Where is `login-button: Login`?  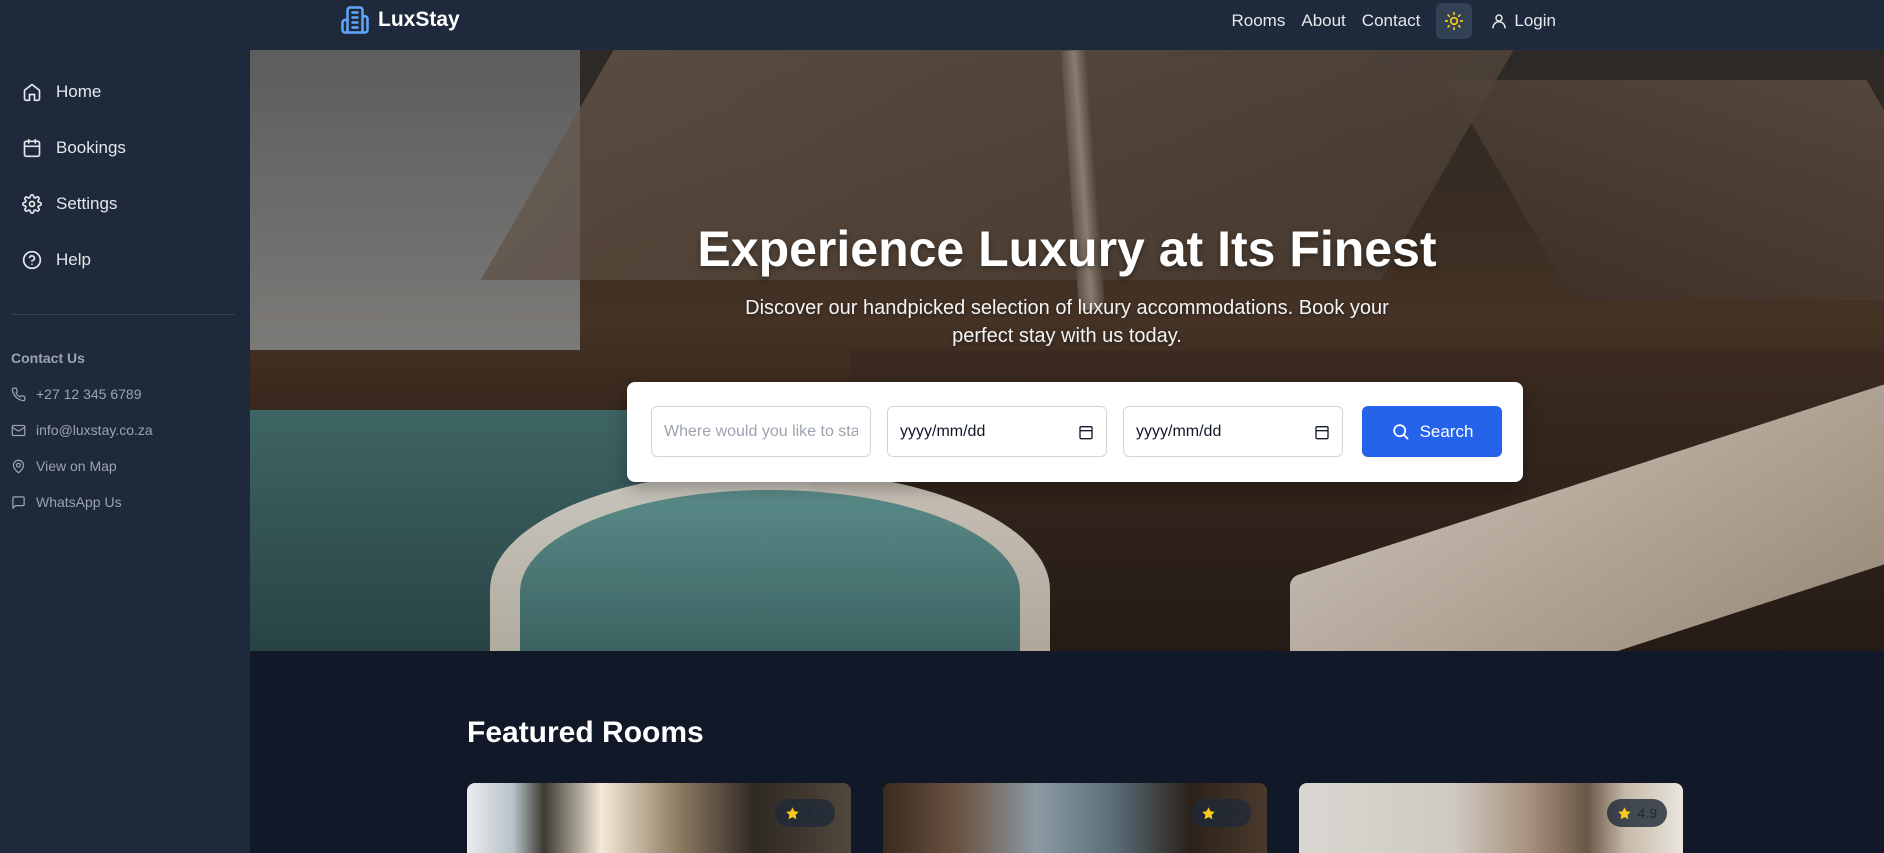 login-button: Login is located at coordinates (1523, 21).